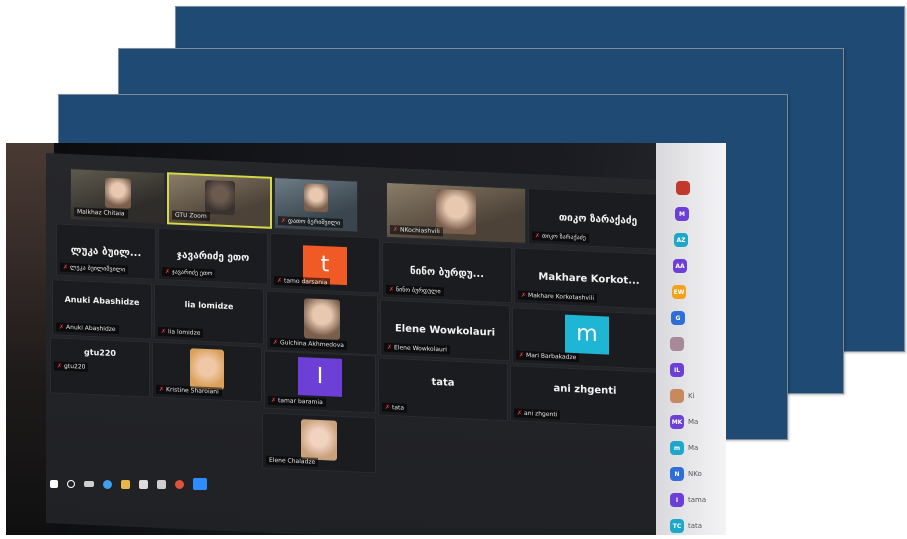 The width and height of the screenshot is (907, 539). What do you see at coordinates (200, 484) in the screenshot?
I see `zoom-app-icon` at bounding box center [200, 484].